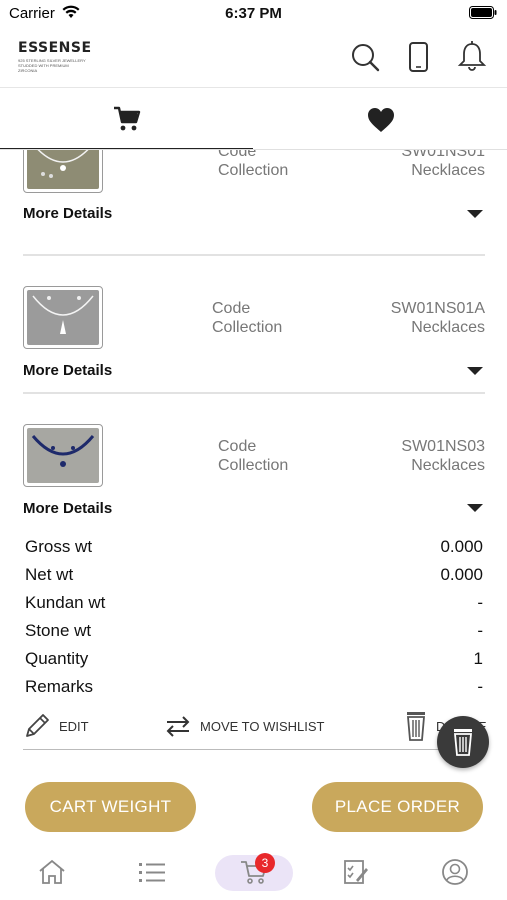 The image size is (507, 900). What do you see at coordinates (254, 688) in the screenshot?
I see `detail-row: Remarks -` at bounding box center [254, 688].